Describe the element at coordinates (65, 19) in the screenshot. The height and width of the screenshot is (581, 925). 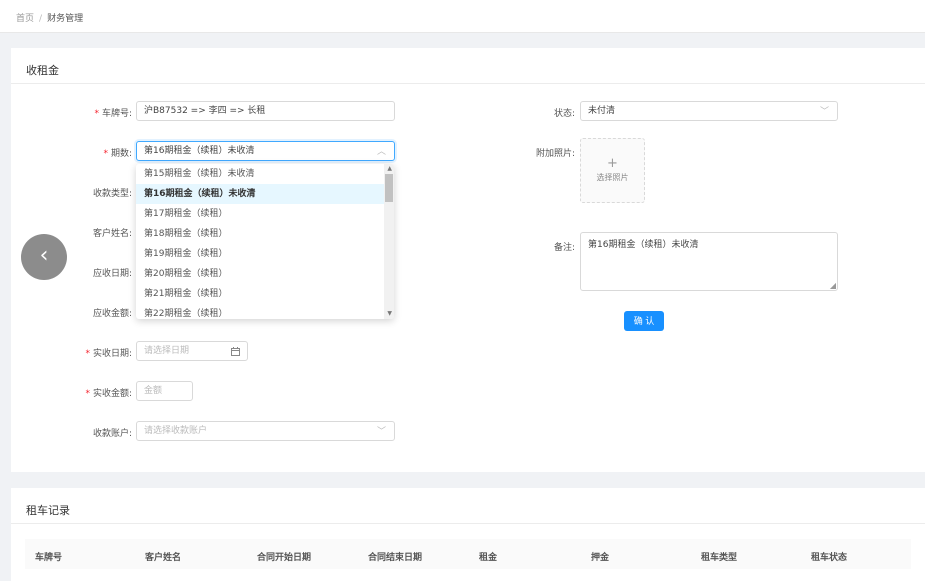
I see `breadcrumb-current: 财务管理` at that location.